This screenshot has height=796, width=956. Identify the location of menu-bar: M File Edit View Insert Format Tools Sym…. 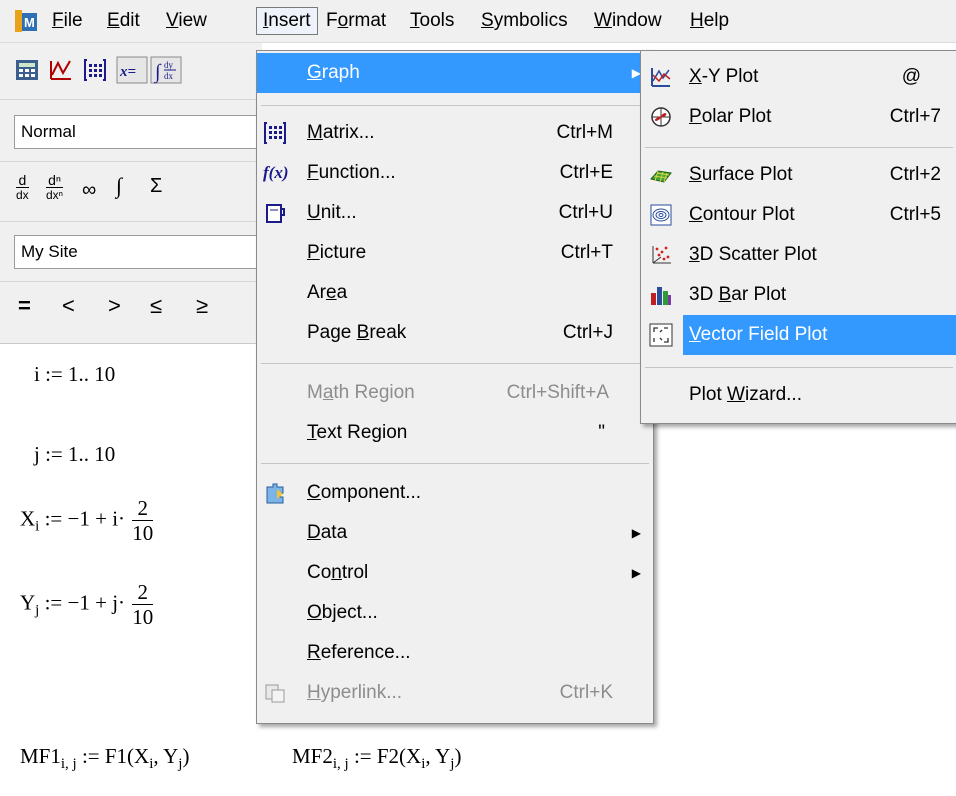
(478, 21).